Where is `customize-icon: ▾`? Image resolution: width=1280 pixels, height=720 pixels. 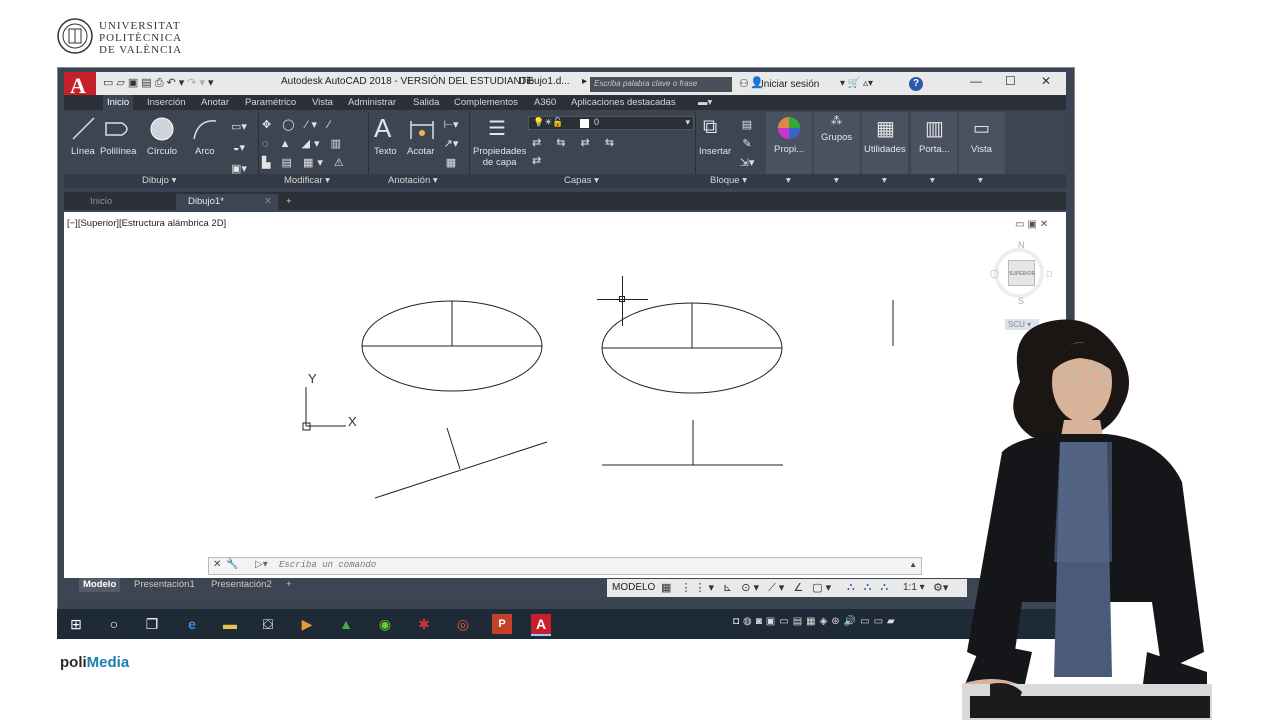
customize-icon: ▾ is located at coordinates (212, 83).